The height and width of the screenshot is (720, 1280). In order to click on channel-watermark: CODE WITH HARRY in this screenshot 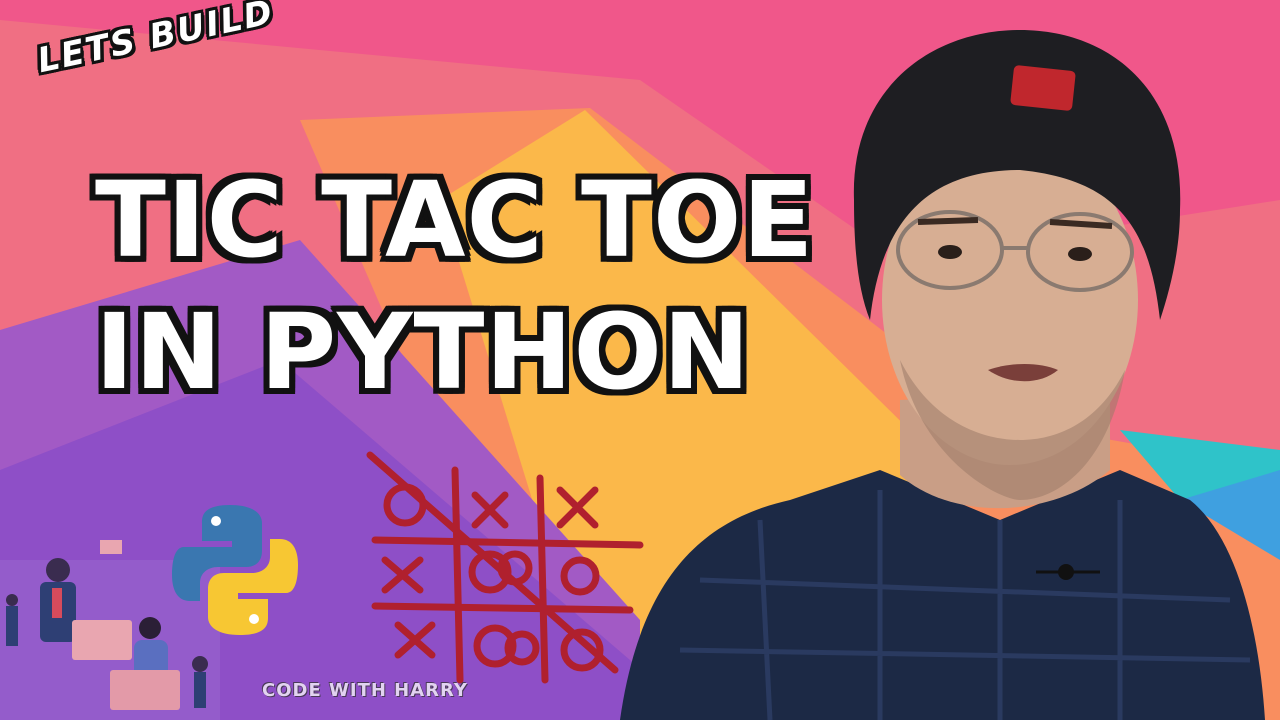, I will do `click(365, 690)`.